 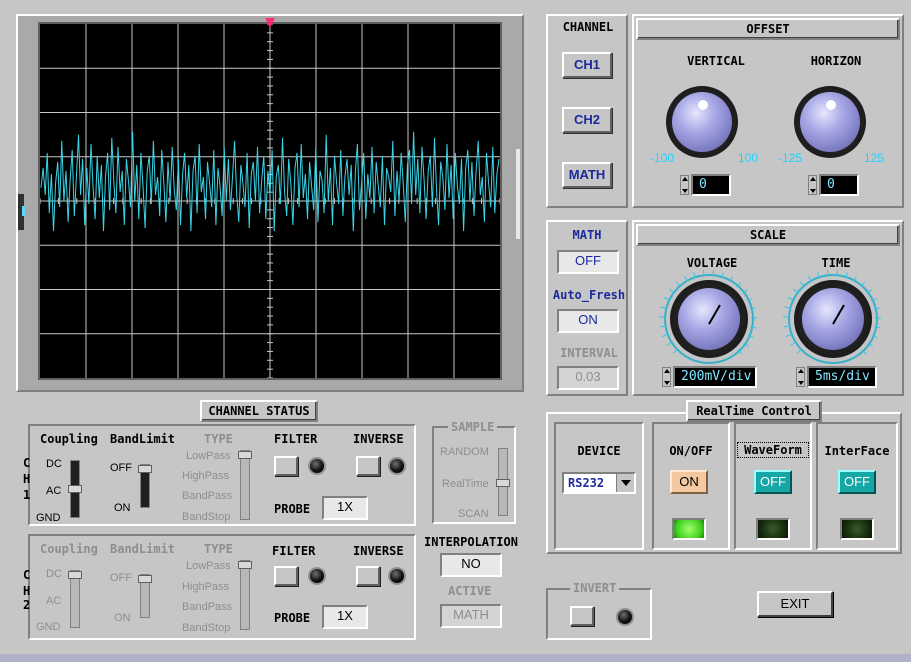 What do you see at coordinates (122, 618) in the screenshot?
I see `ch2-bandlimit-on: ON` at bounding box center [122, 618].